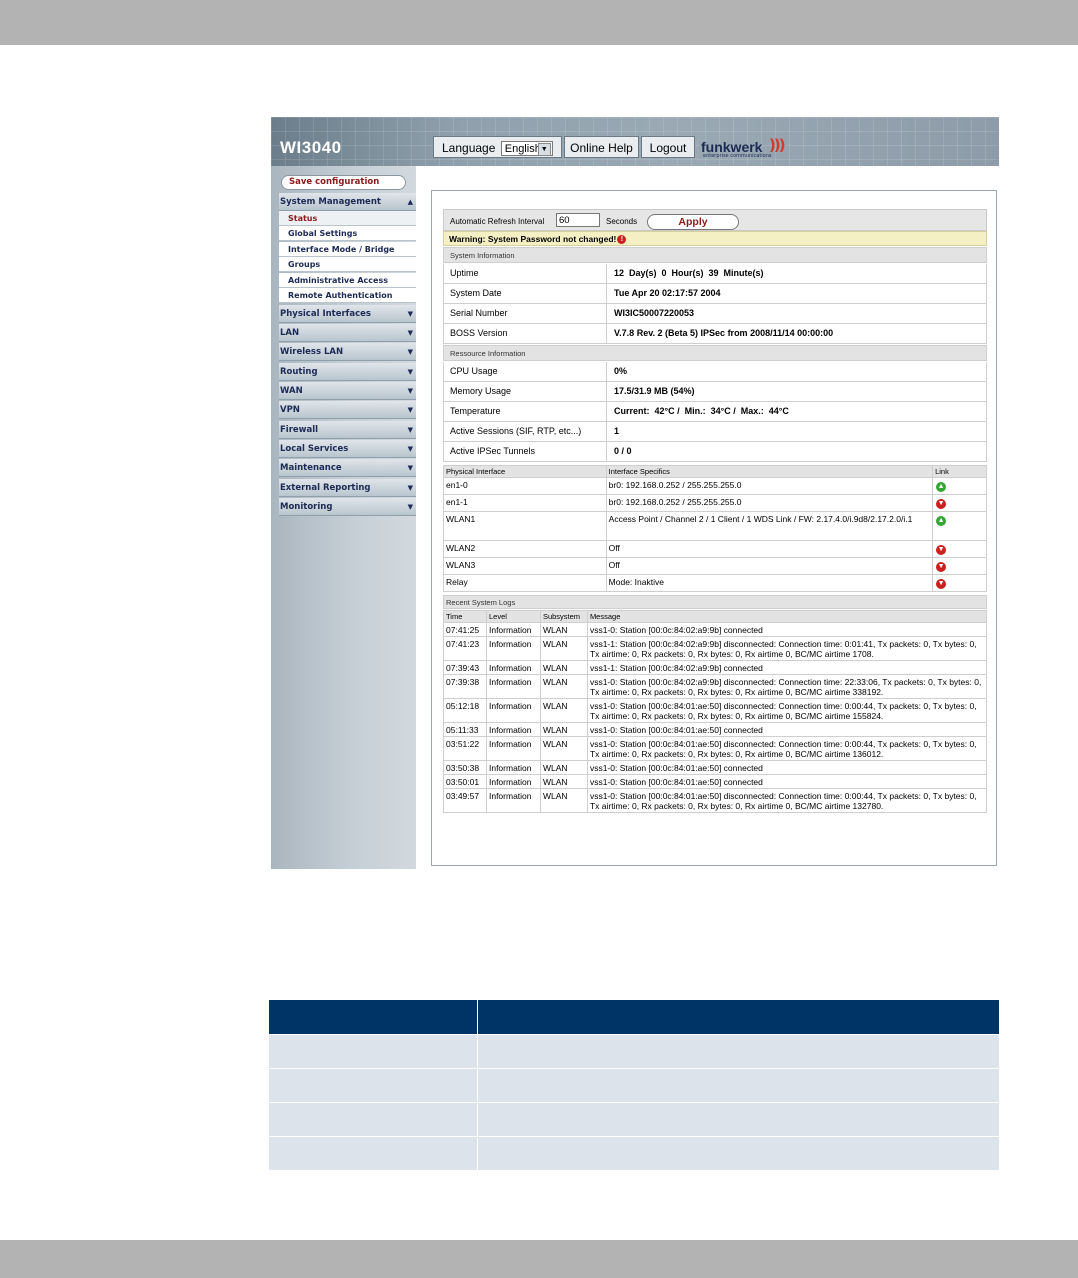 This screenshot has width=1078, height=1278. Describe the element at coordinates (513, 616) in the screenshot. I see `column-header: Level` at that location.